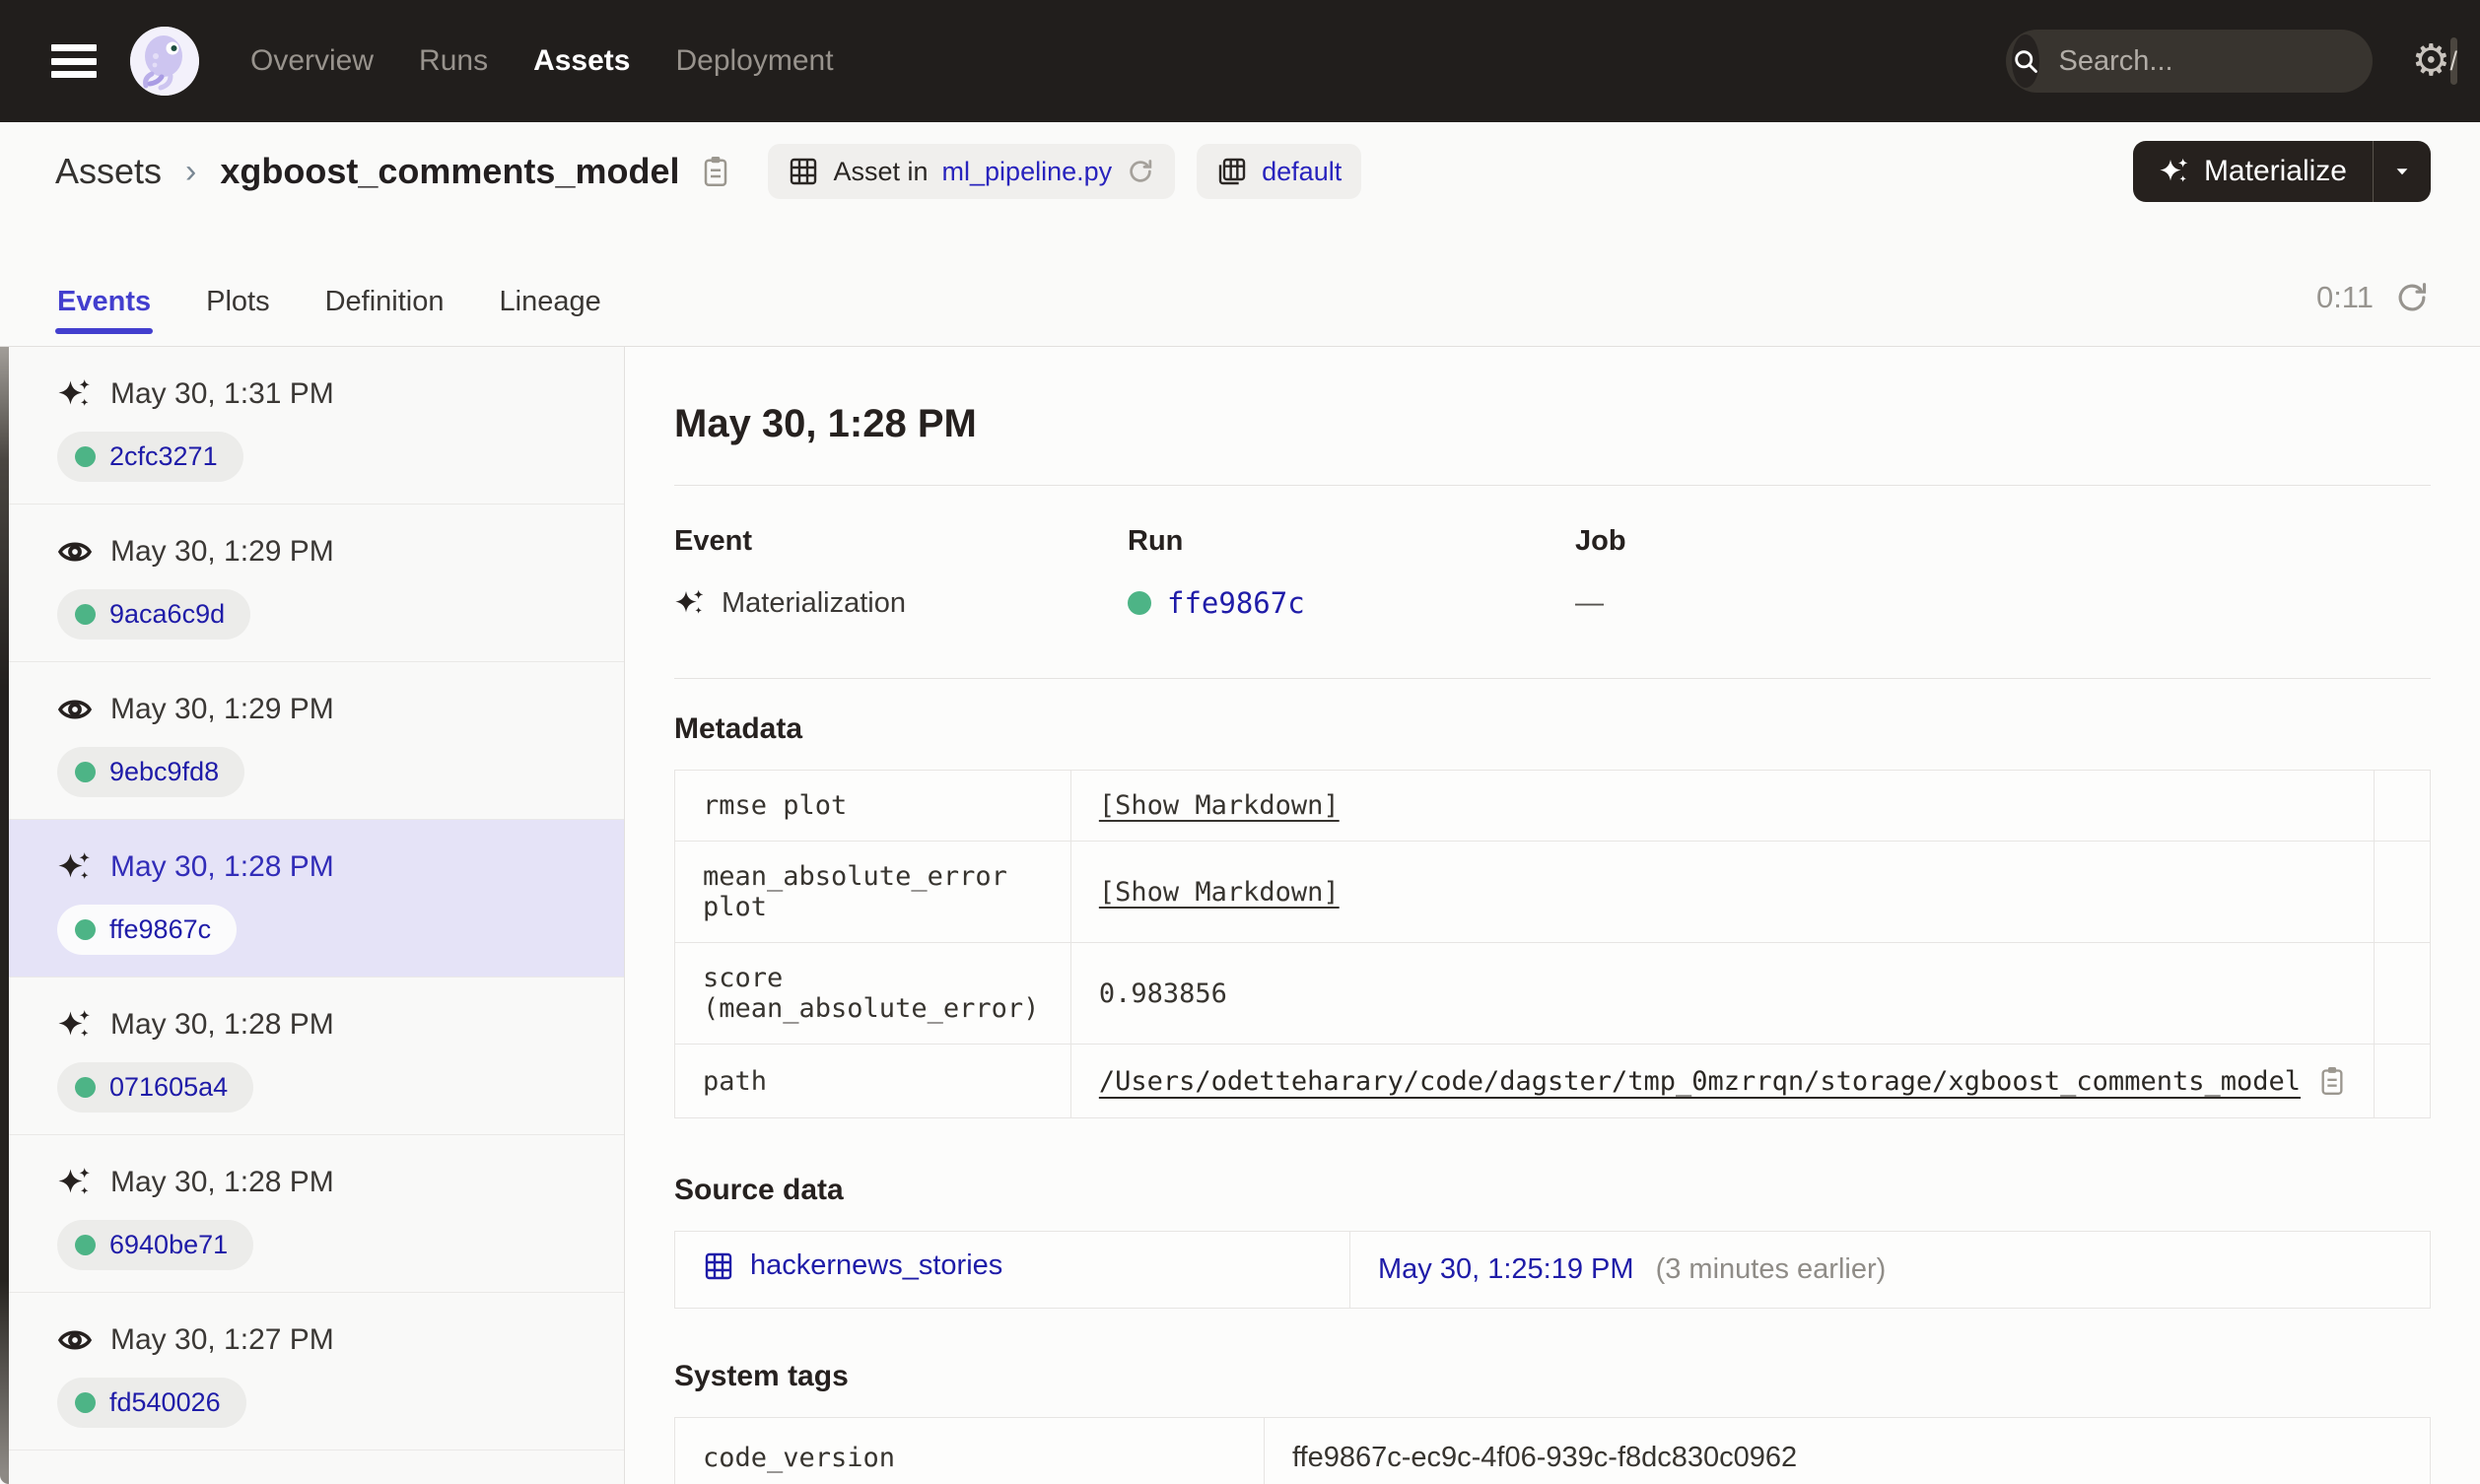 The width and height of the screenshot is (2480, 1484). I want to click on run-id-link: 9aca6c9d, so click(167, 614).